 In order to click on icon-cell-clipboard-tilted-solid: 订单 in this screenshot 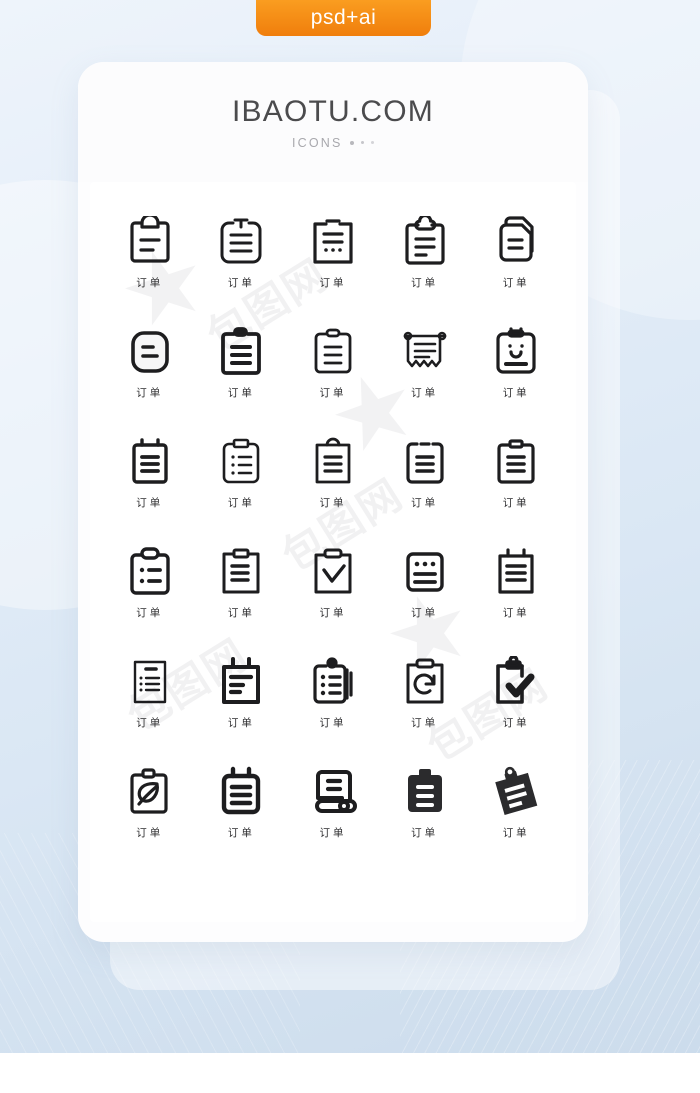, I will do `click(516, 815)`.